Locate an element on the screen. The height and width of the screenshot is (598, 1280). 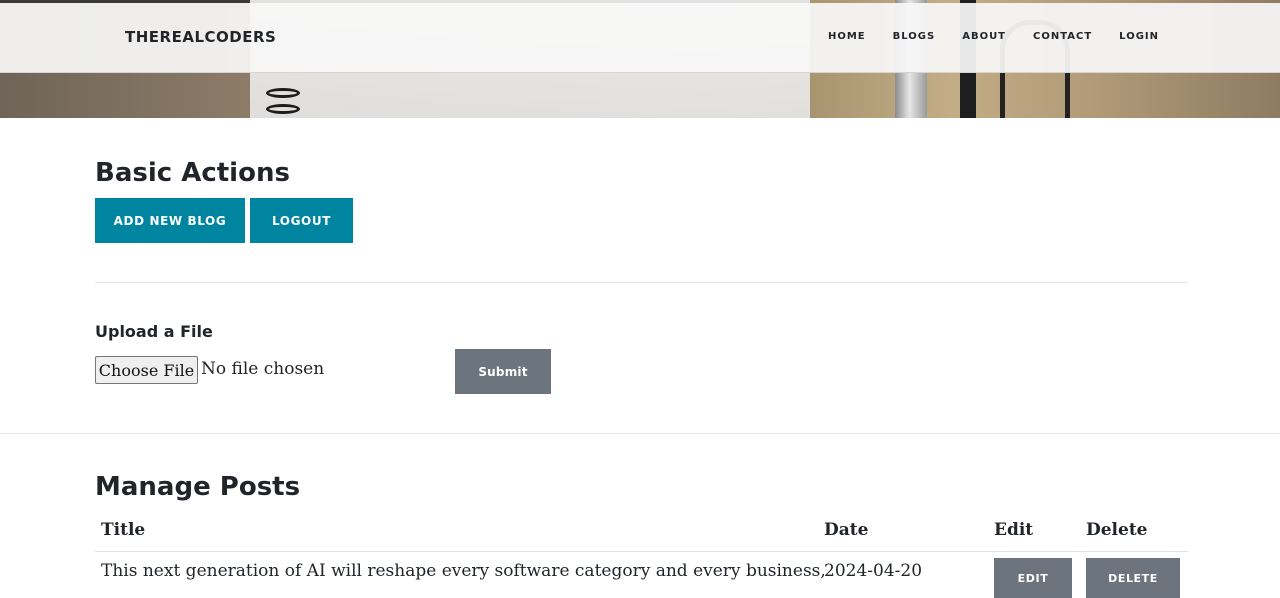
column-header-edit: Edit is located at coordinates (1014, 530).